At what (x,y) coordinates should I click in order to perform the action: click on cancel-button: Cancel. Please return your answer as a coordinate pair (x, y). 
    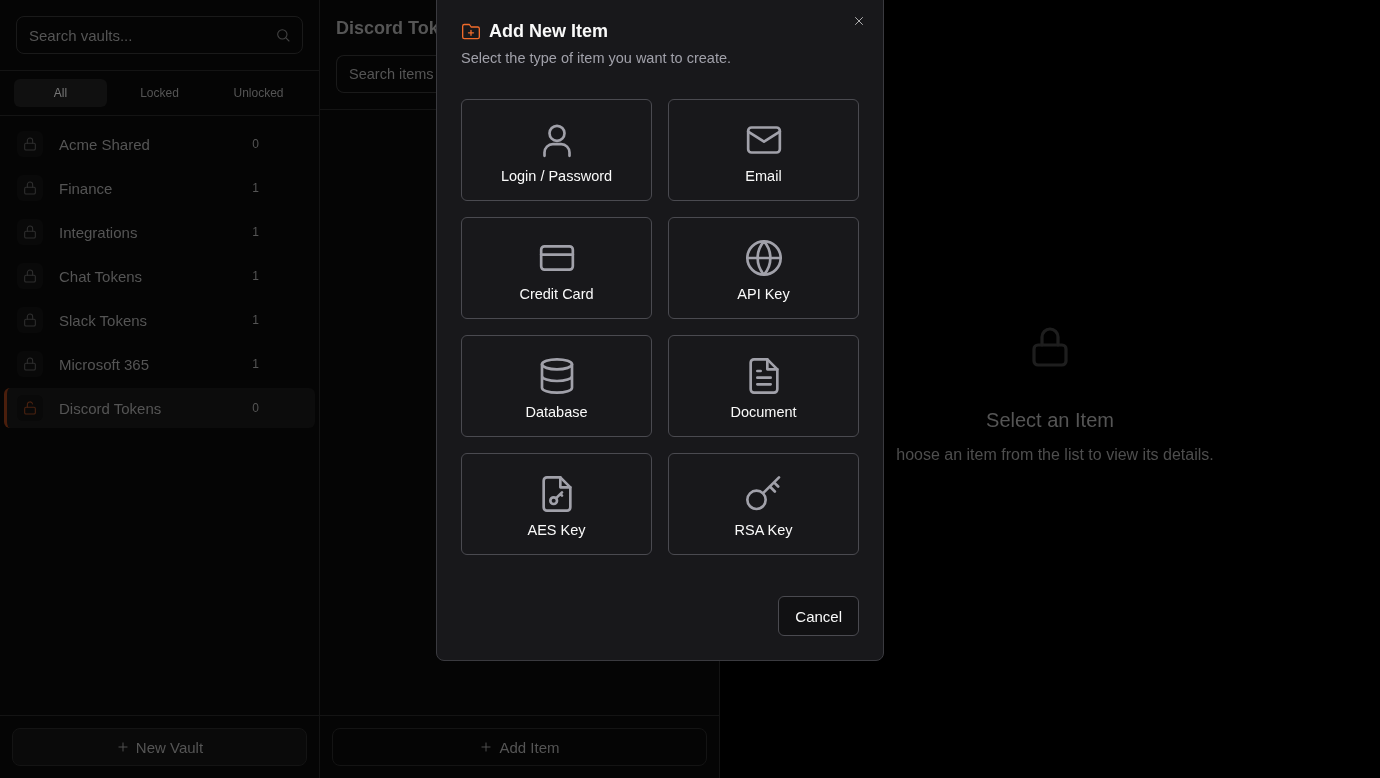
    Looking at the image, I should click on (818, 616).